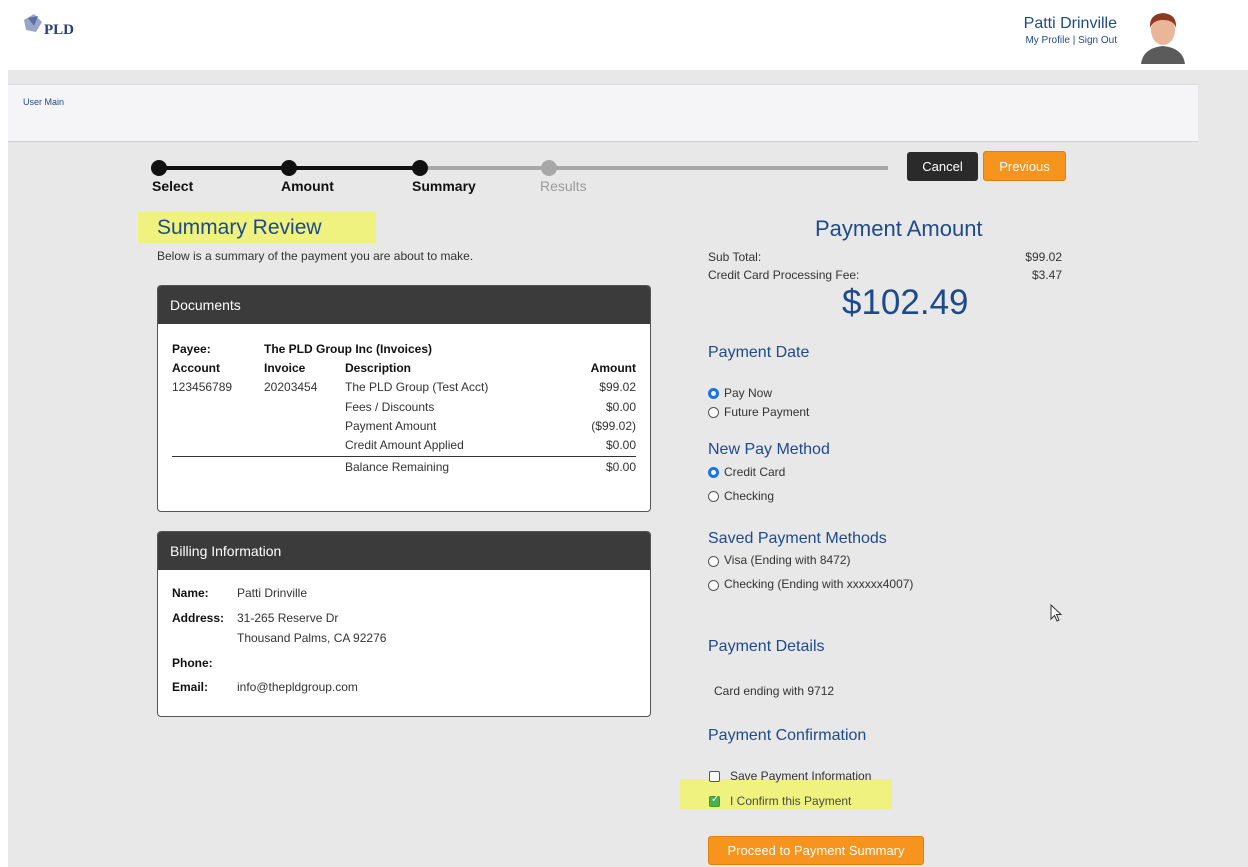 This screenshot has height=867, width=1248. What do you see at coordinates (787, 560) in the screenshot?
I see `saved-visa-label: Visa (Ending with 8472)` at bounding box center [787, 560].